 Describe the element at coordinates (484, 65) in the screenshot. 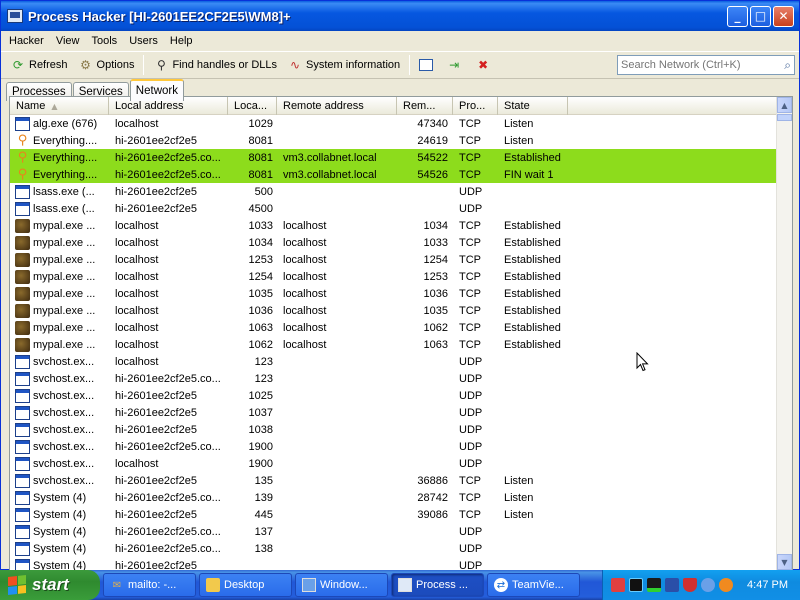

I see `terminate-button: ✖` at that location.